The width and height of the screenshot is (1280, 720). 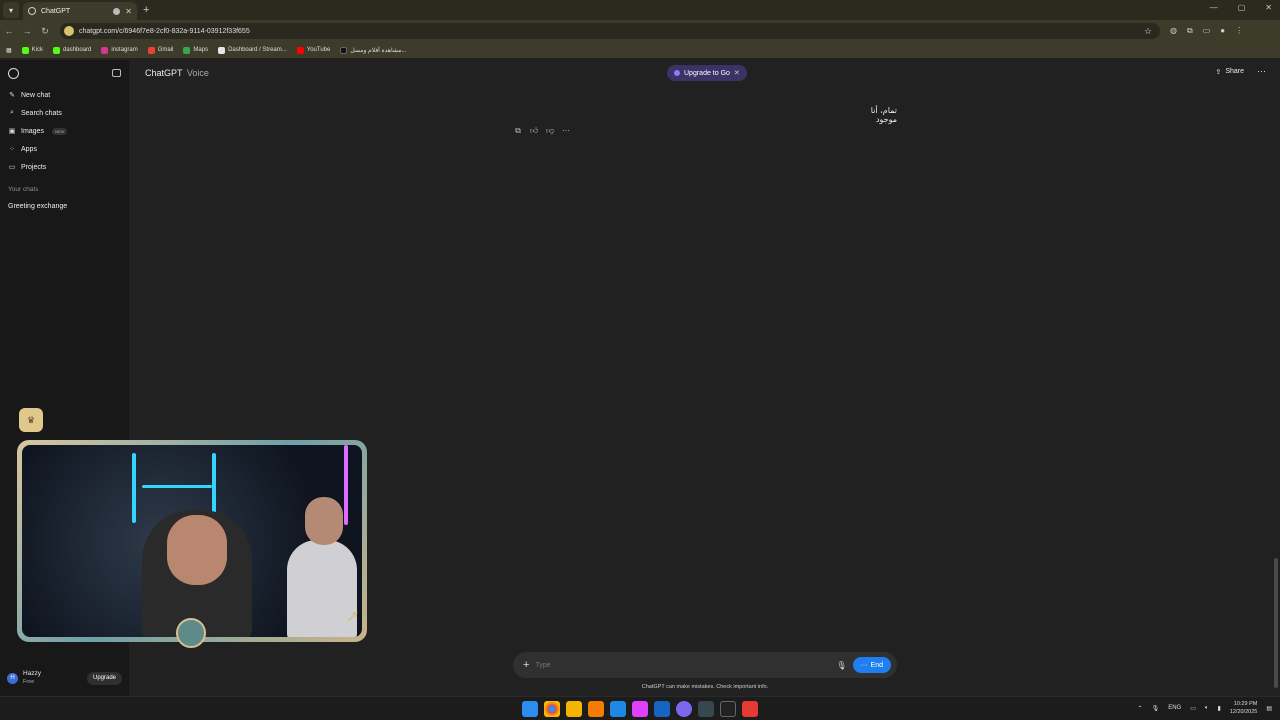 What do you see at coordinates (530, 709) in the screenshot?
I see `windows-start-icon` at bounding box center [530, 709].